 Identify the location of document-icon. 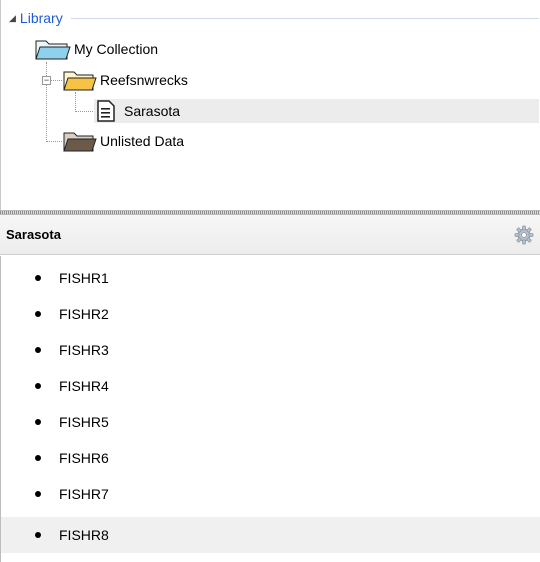
(106, 111).